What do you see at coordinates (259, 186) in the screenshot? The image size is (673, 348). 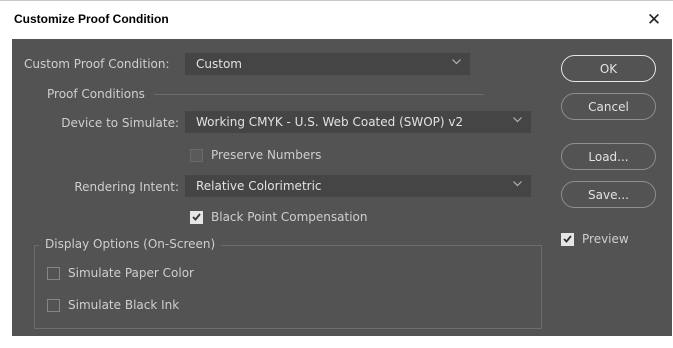 I see `rendering-intent-value: Relative Colorimetric` at bounding box center [259, 186].